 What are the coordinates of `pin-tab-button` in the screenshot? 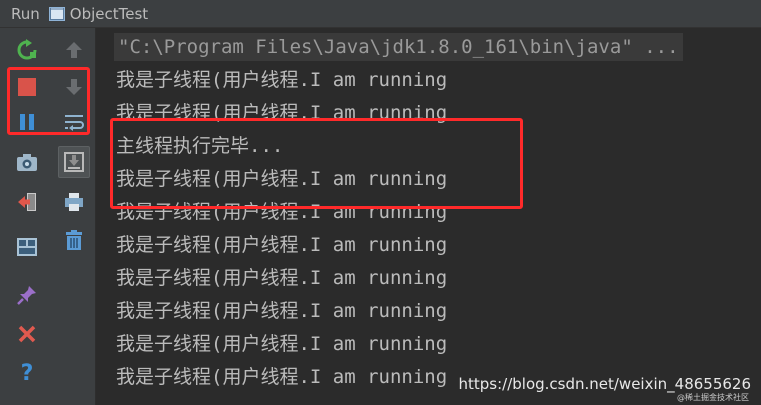 It's located at (27, 295).